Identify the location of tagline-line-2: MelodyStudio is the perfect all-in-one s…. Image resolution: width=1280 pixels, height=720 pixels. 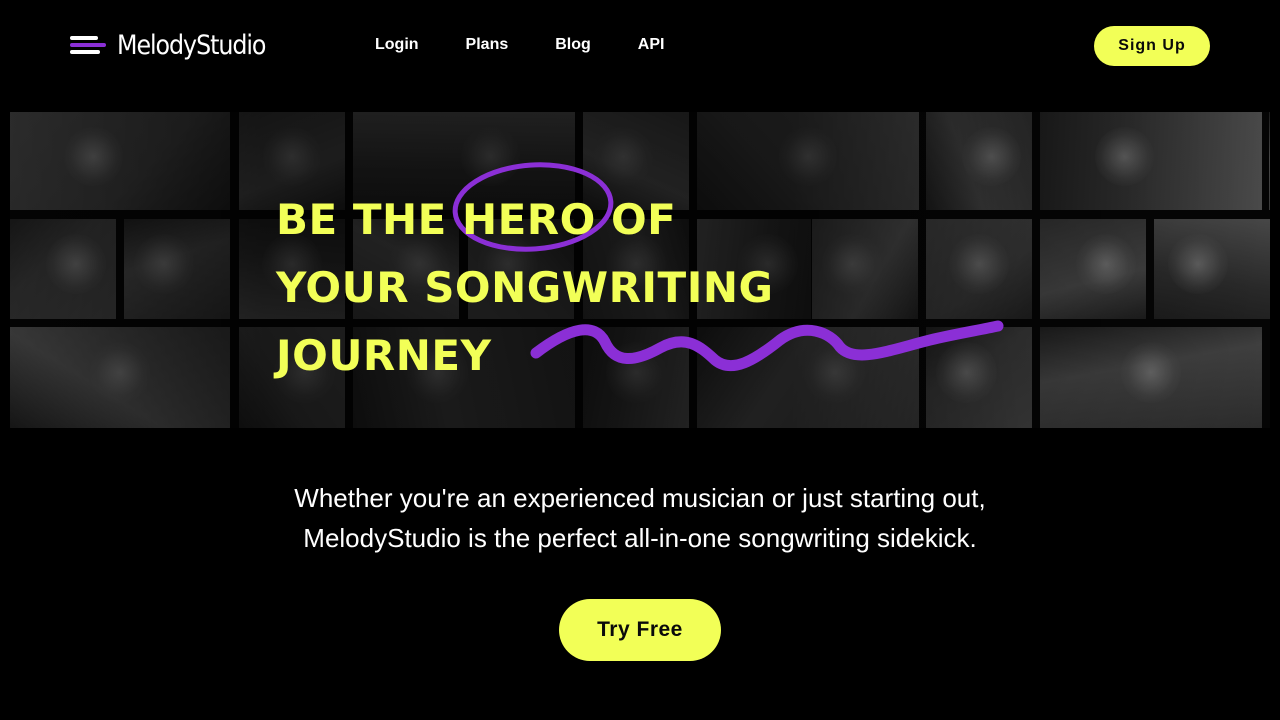
(640, 538).